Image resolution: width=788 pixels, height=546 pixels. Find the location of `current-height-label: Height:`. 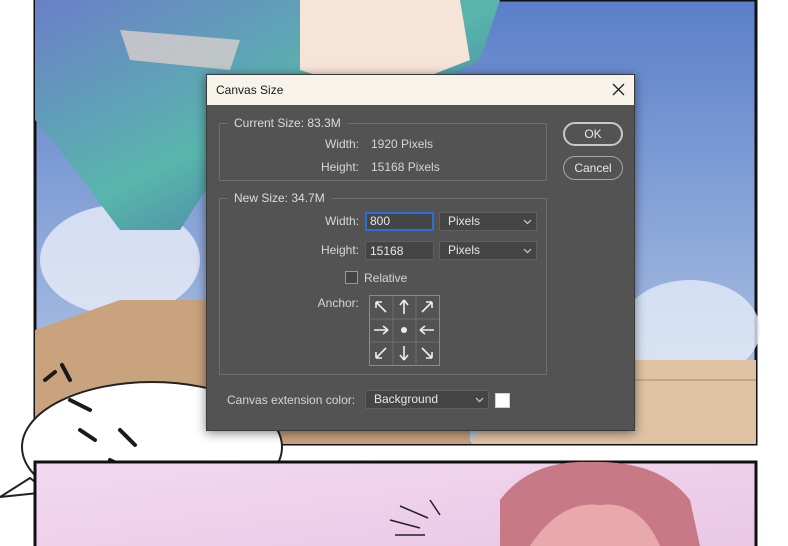

current-height-label: Height: is located at coordinates (339, 167).